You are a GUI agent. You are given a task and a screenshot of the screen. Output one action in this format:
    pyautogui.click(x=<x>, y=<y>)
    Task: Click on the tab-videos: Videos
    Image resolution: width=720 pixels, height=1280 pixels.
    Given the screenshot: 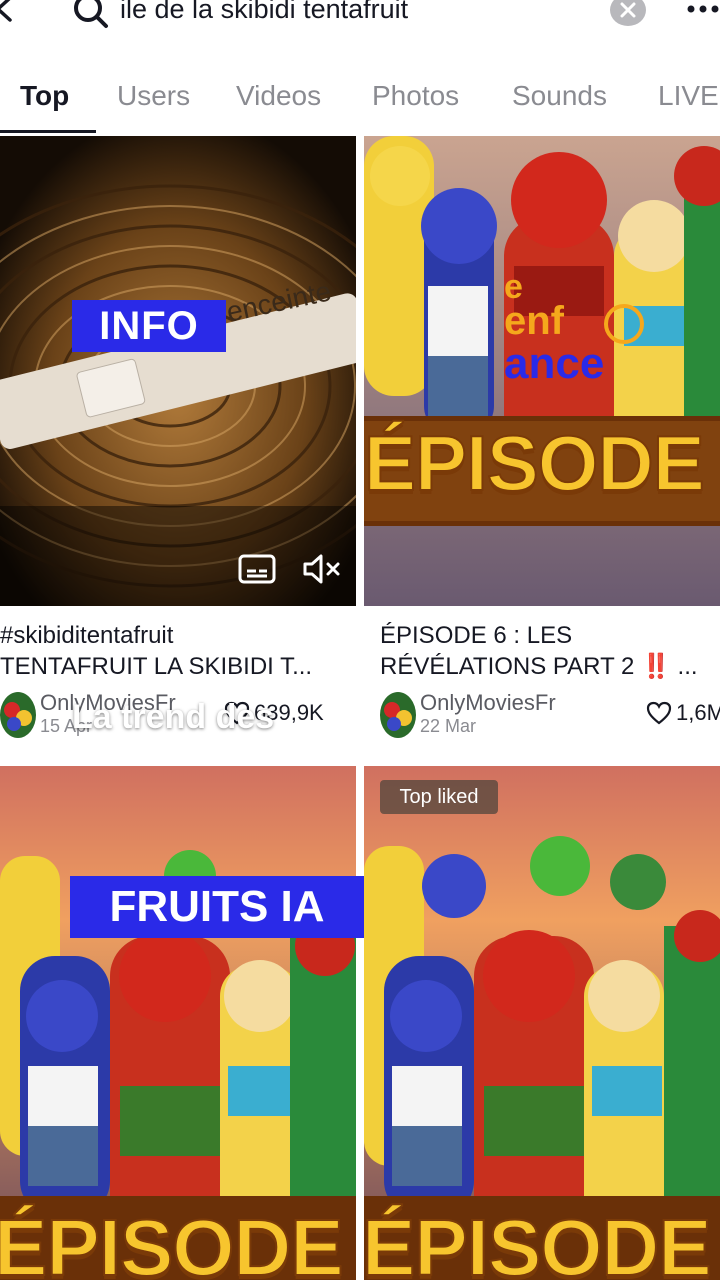 What is the action you would take?
    pyautogui.click(x=278, y=96)
    